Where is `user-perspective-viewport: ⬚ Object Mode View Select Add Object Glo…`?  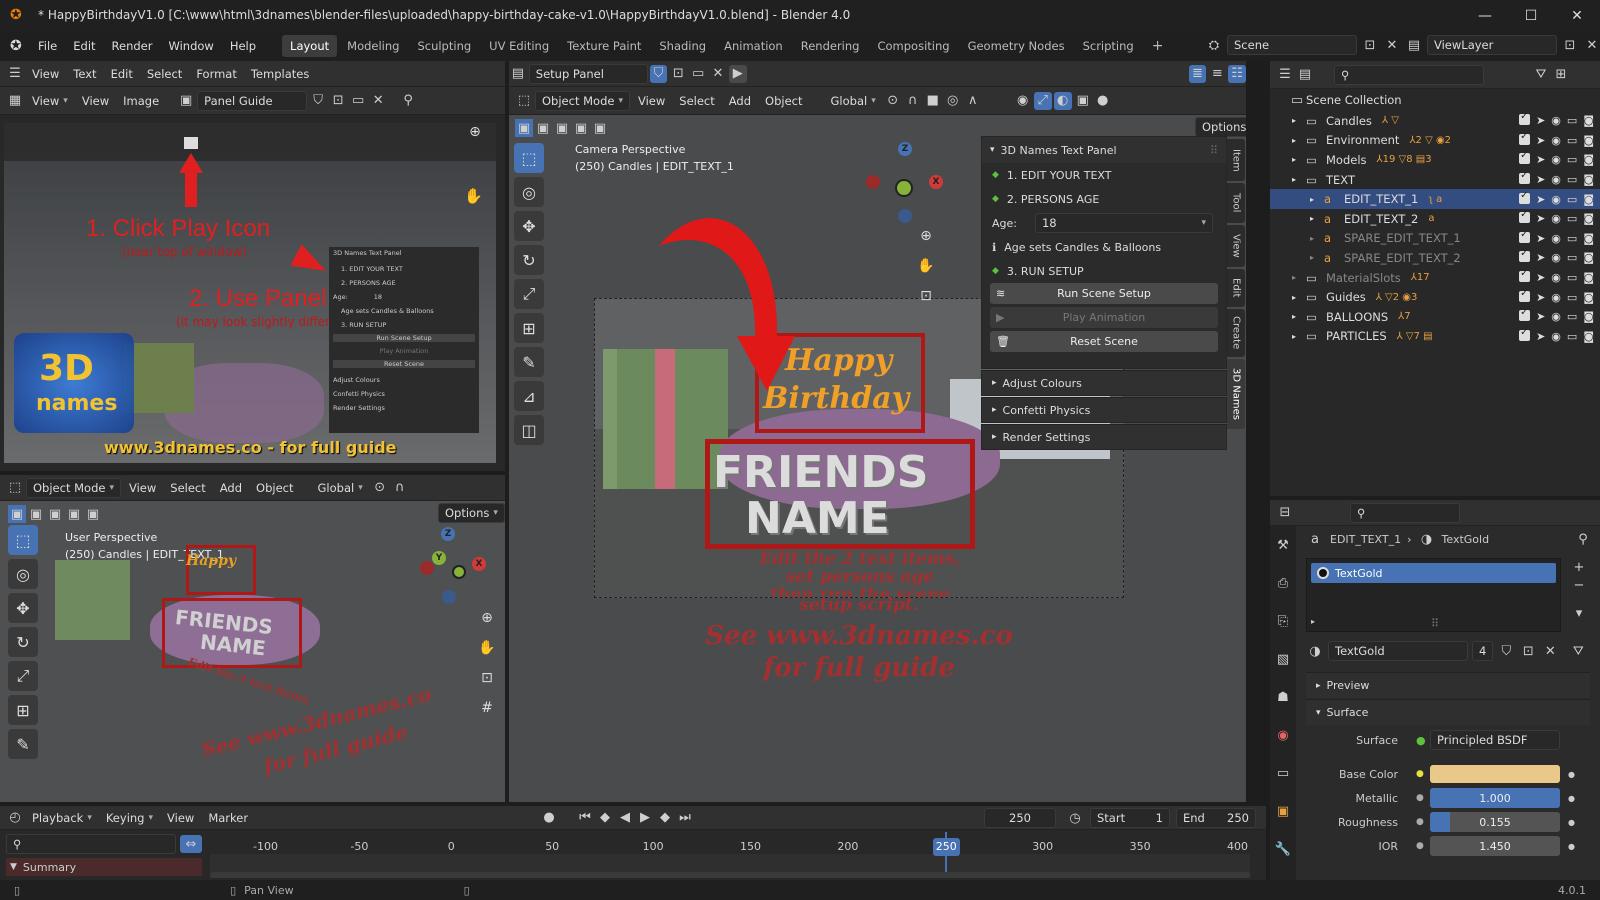 user-perspective-viewport: ⬚ Object Mode View Select Add Object Glo… is located at coordinates (252, 638).